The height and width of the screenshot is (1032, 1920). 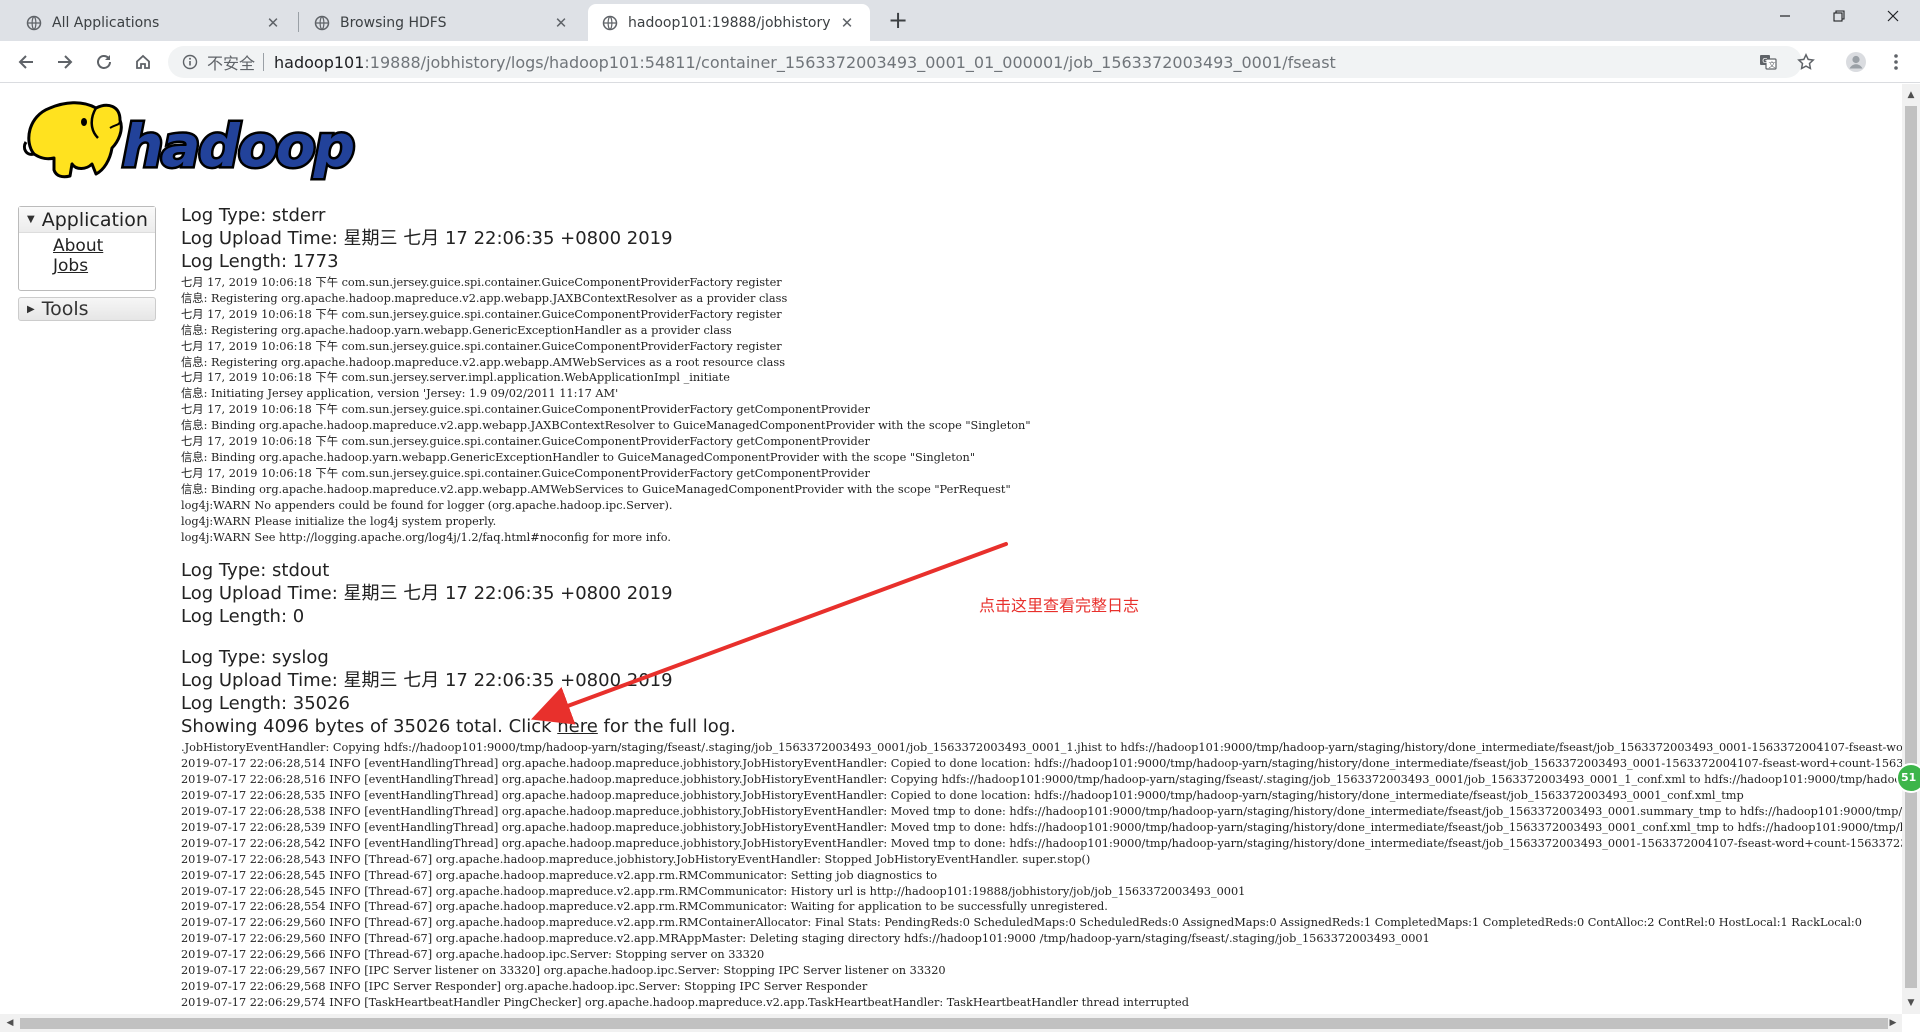 I want to click on star-icon, so click(x=1806, y=61).